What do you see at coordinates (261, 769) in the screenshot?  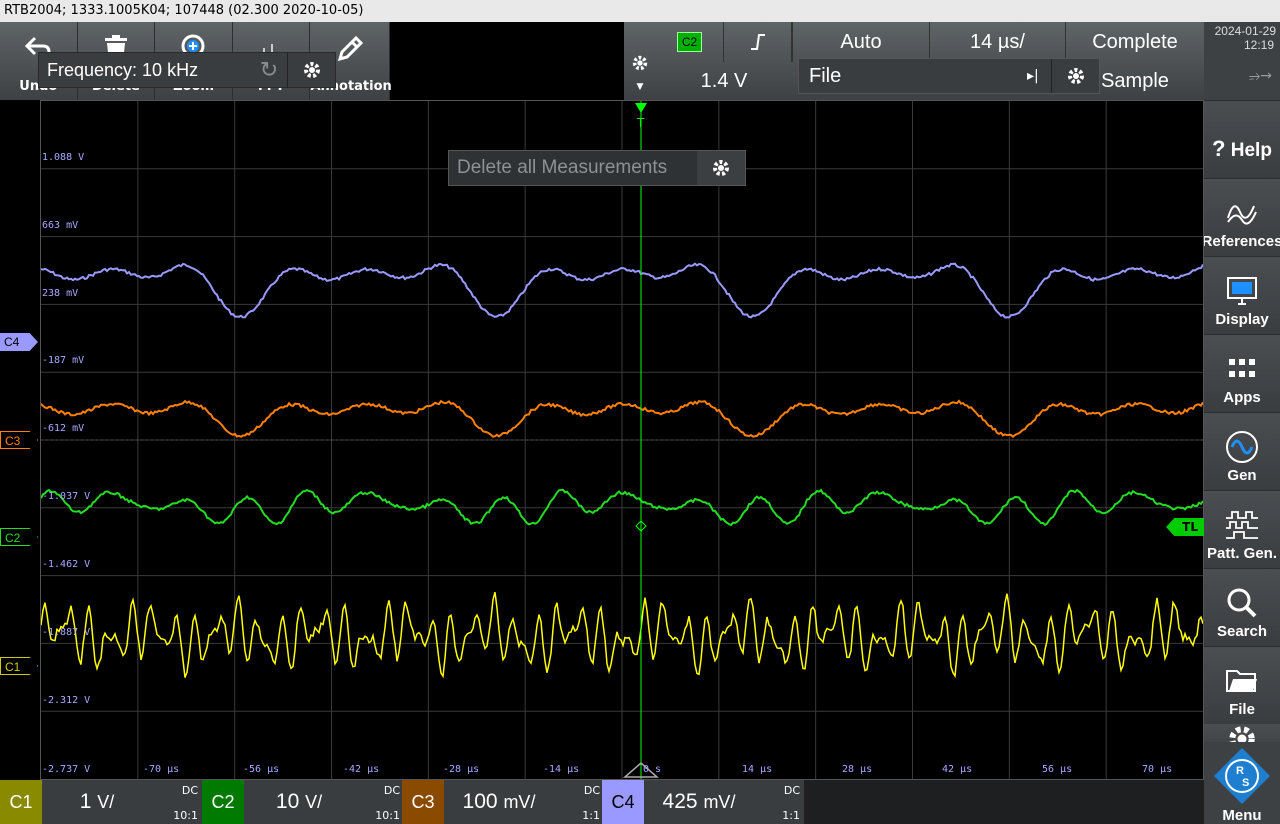 I see `x-label-2: -56 µs` at bounding box center [261, 769].